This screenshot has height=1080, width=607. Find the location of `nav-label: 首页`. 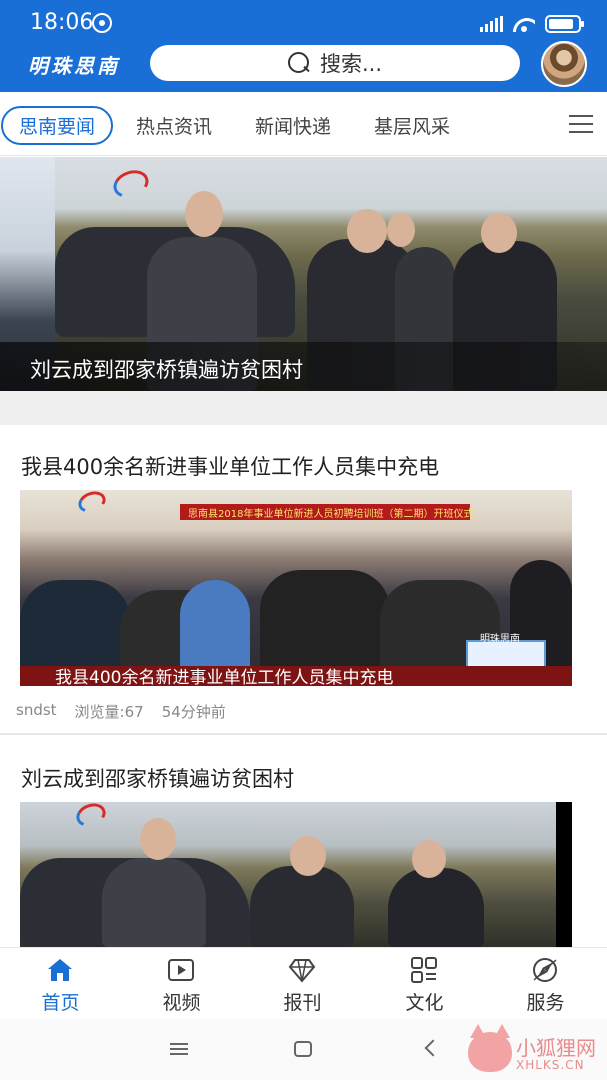

nav-label: 首页 is located at coordinates (60, 1003).